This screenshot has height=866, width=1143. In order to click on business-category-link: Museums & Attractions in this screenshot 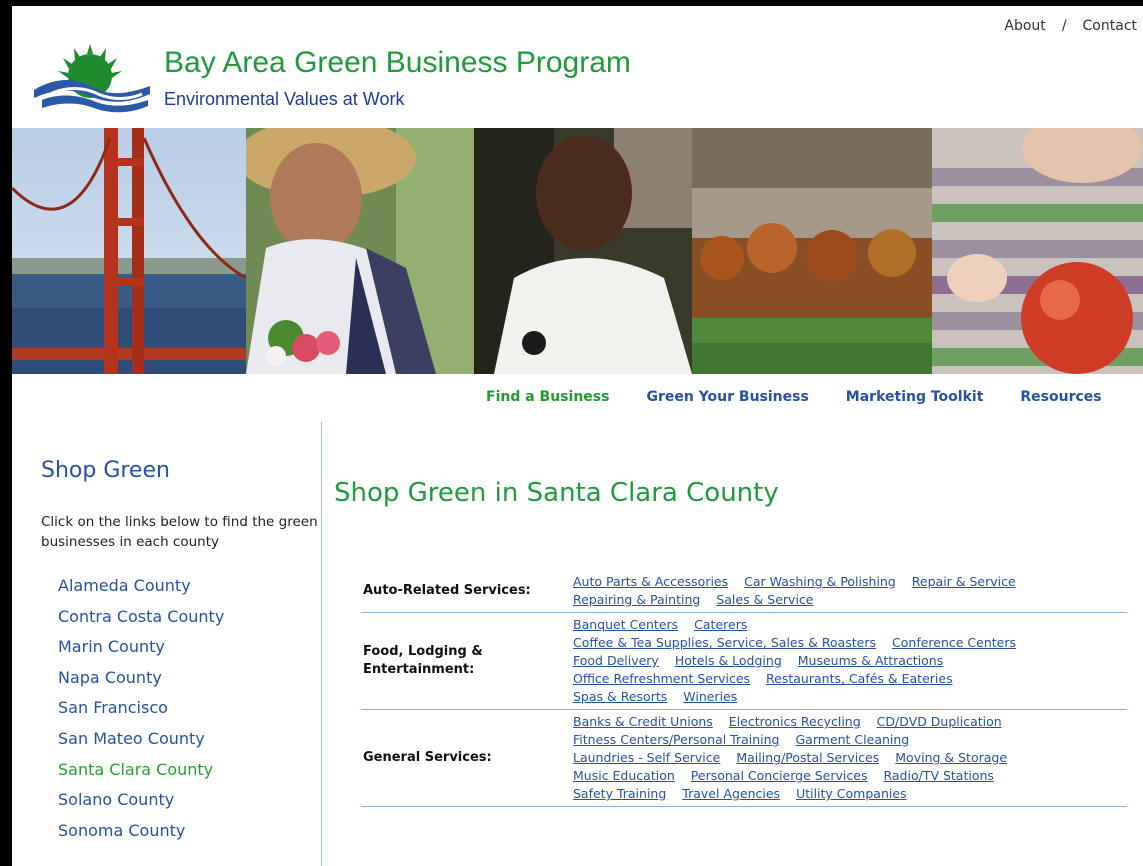, I will do `click(870, 660)`.